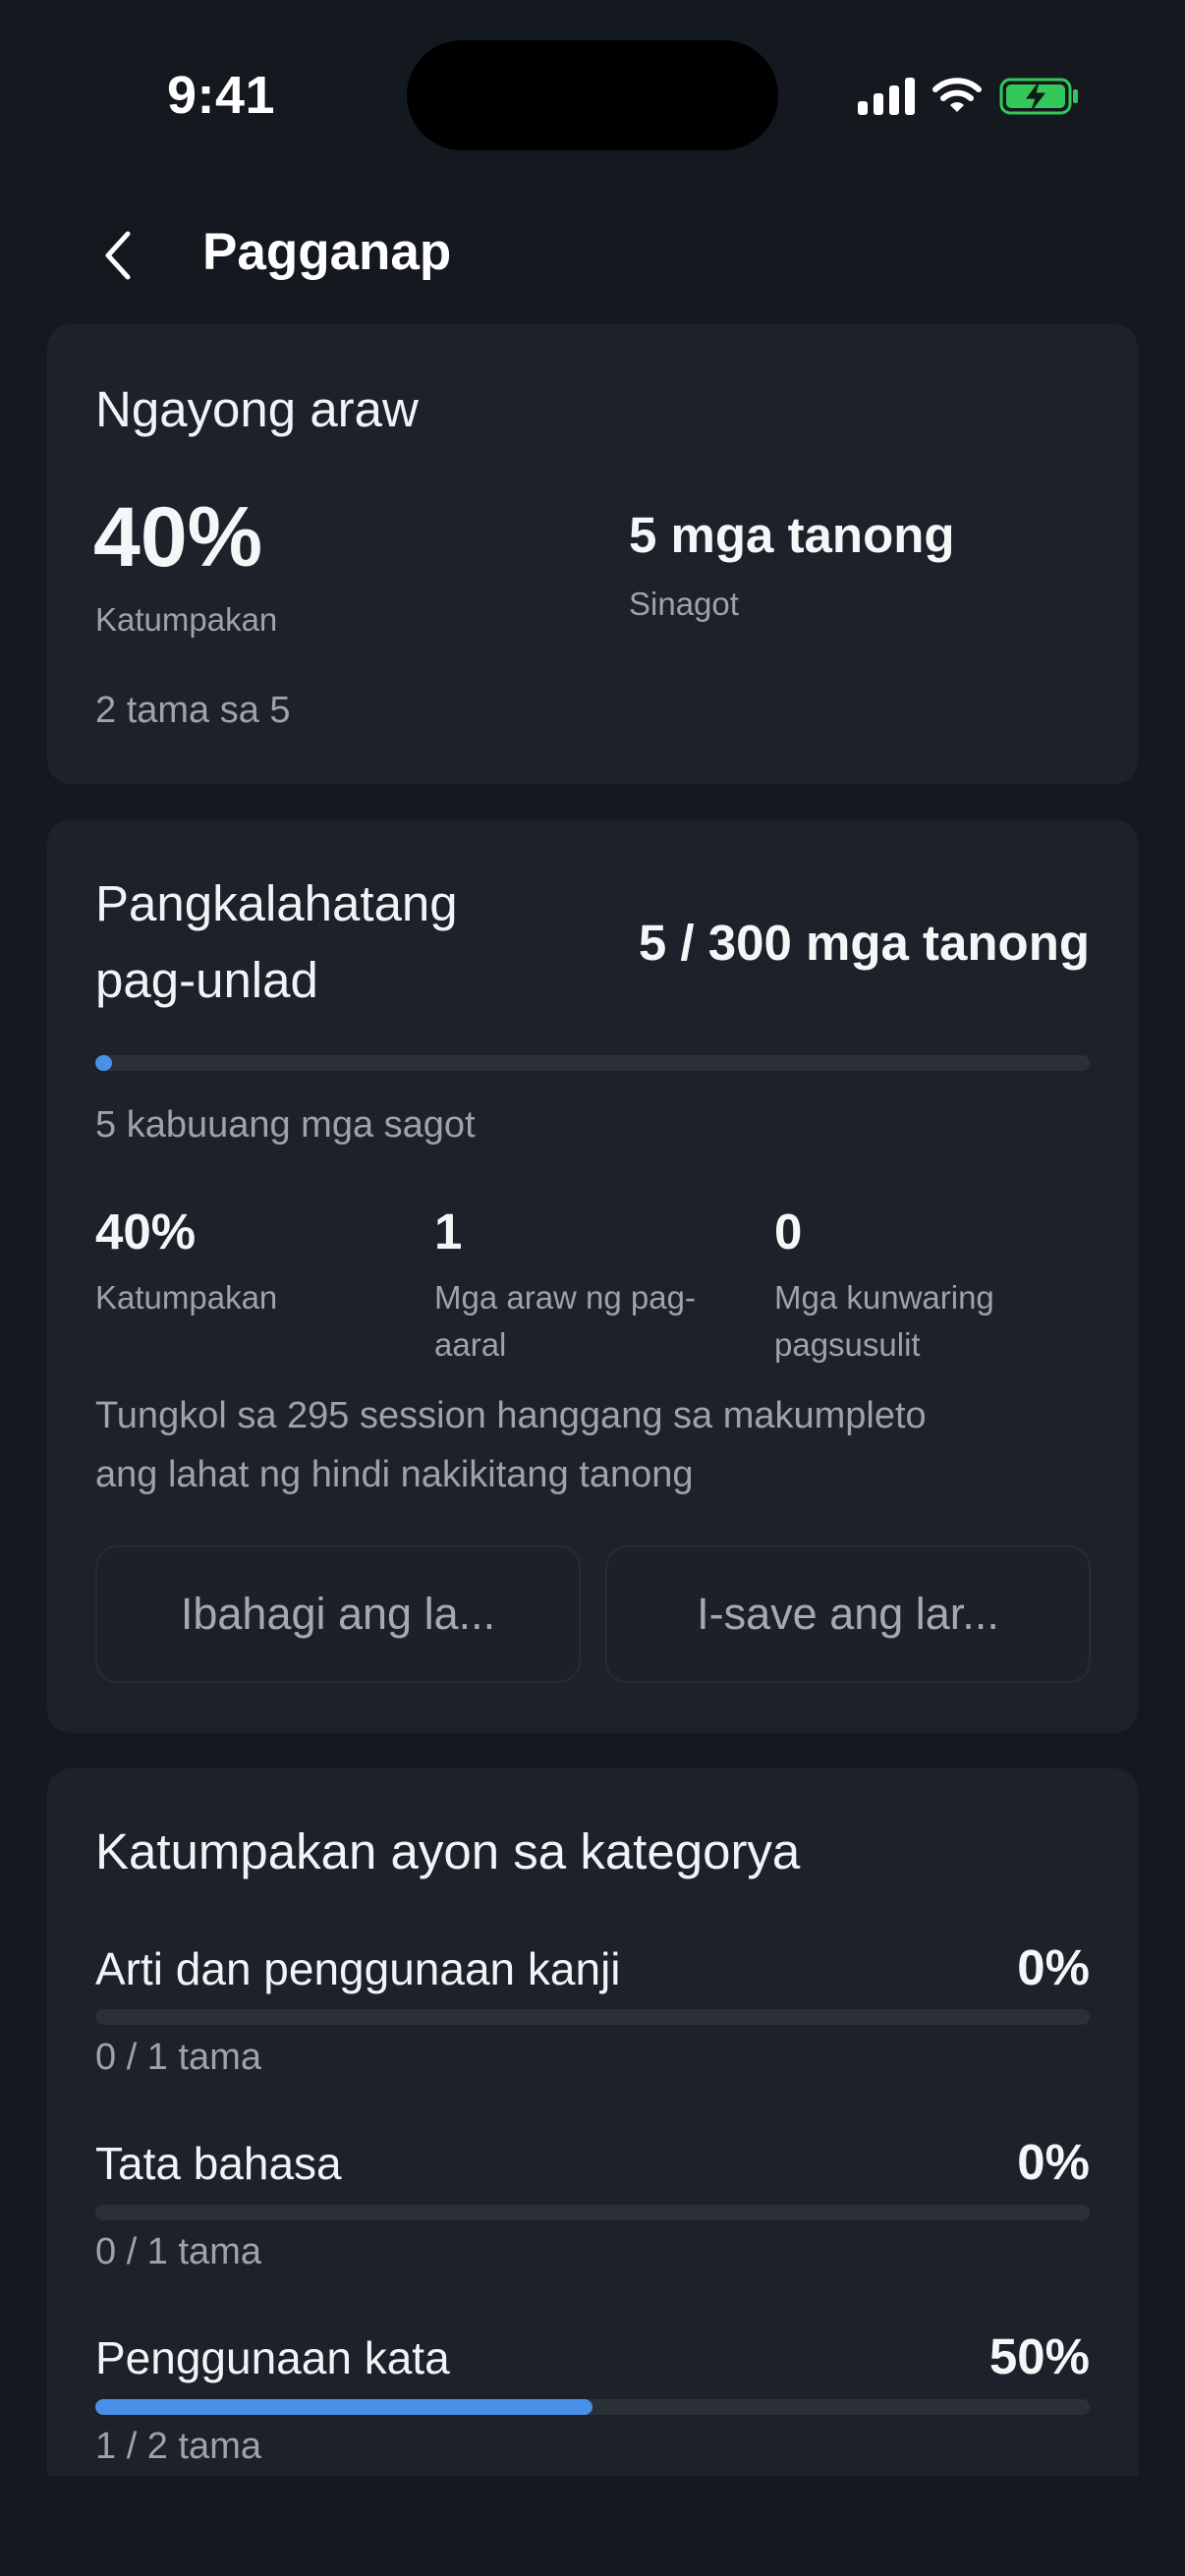  I want to click on today-answered-label: Sinagot, so click(684, 604).